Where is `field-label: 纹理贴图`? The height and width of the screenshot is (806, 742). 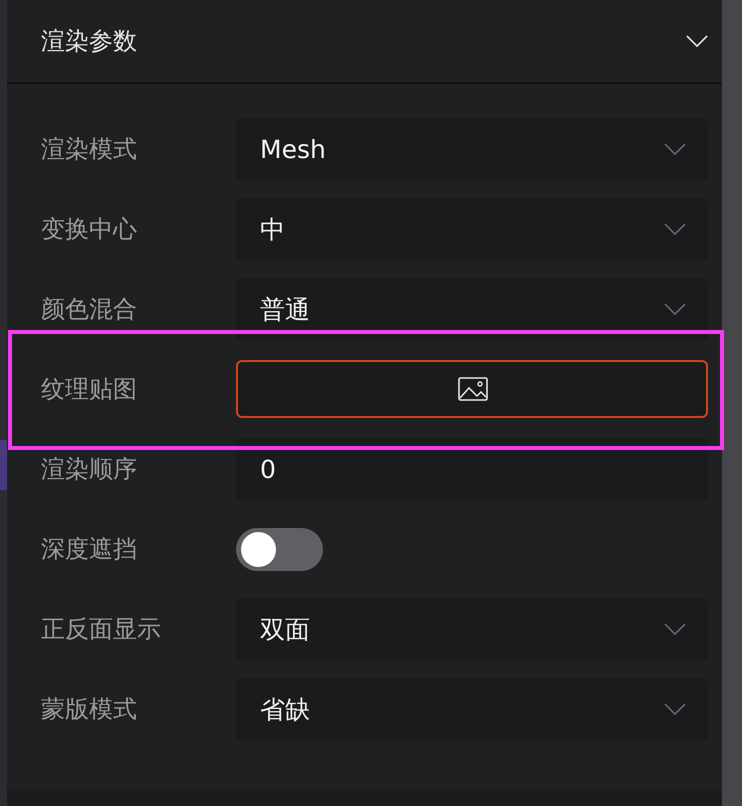
field-label: 纹理贴图 is located at coordinates (89, 389).